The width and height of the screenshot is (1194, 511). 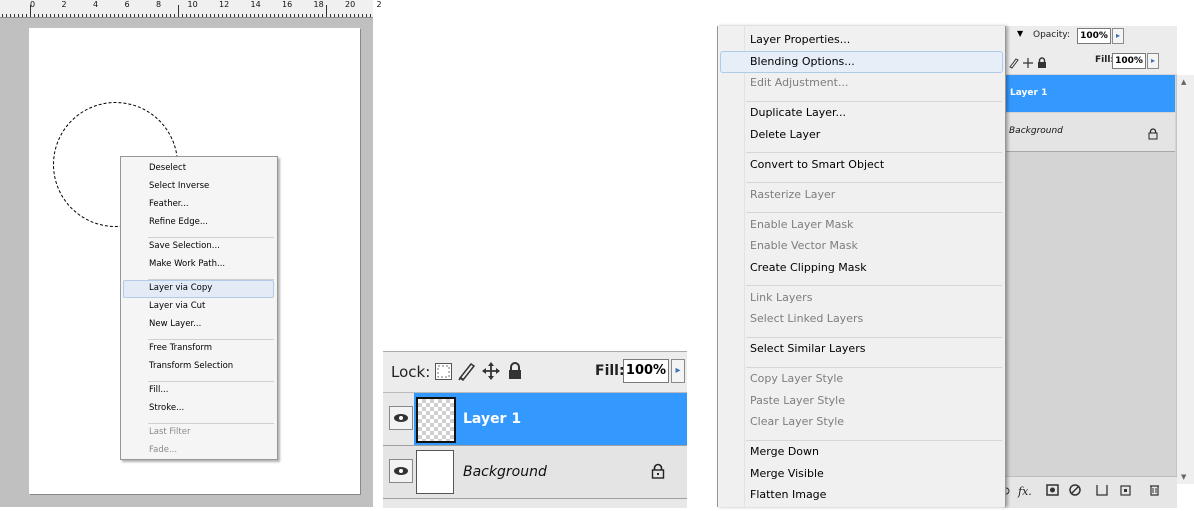 I want to click on menu-item-flatten-image: Flatten Image, so click(x=788, y=494).